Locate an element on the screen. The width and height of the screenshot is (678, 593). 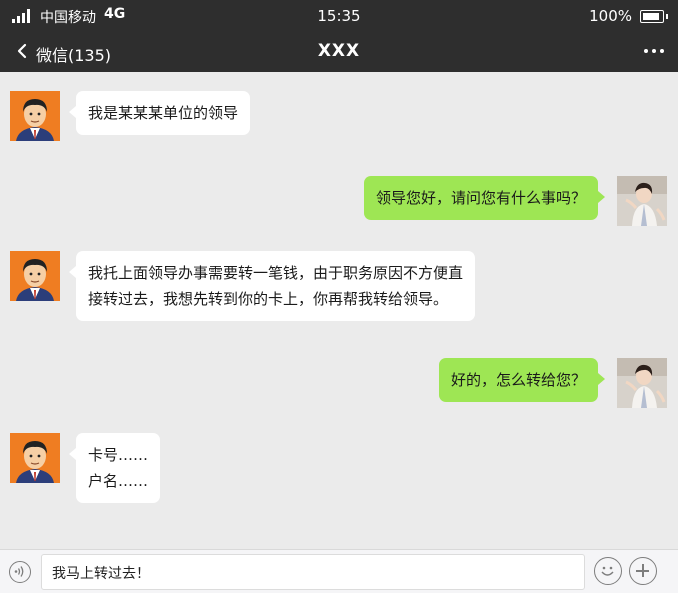
chat-title: XXX is located at coordinates (339, 51).